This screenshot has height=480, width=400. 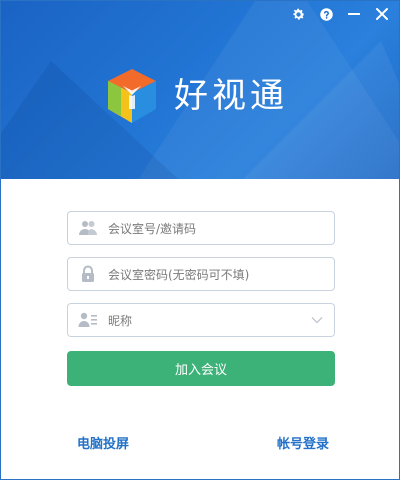 I want to click on user-list-icon, so click(x=88, y=320).